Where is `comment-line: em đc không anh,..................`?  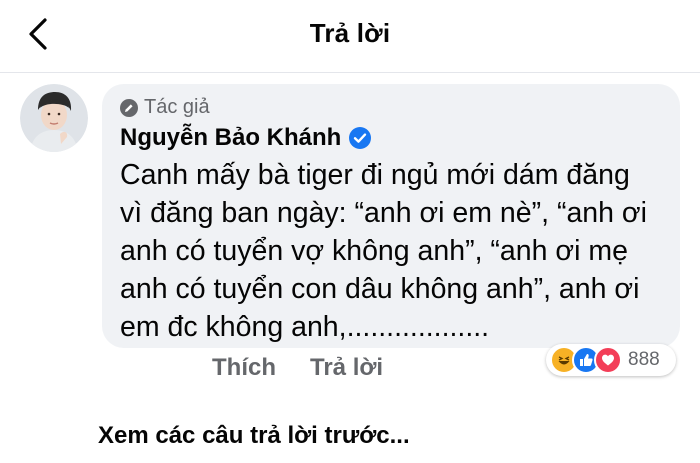
comment-line: em đc không anh,.................. is located at coordinates (305, 327).